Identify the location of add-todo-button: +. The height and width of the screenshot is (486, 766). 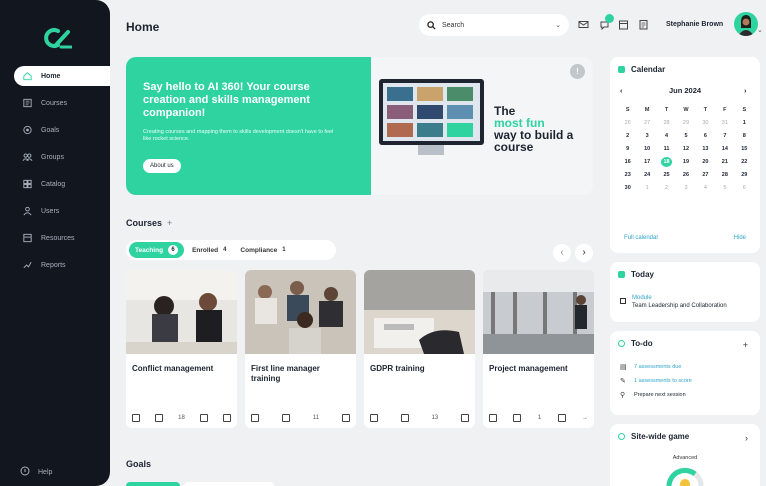
(745, 345).